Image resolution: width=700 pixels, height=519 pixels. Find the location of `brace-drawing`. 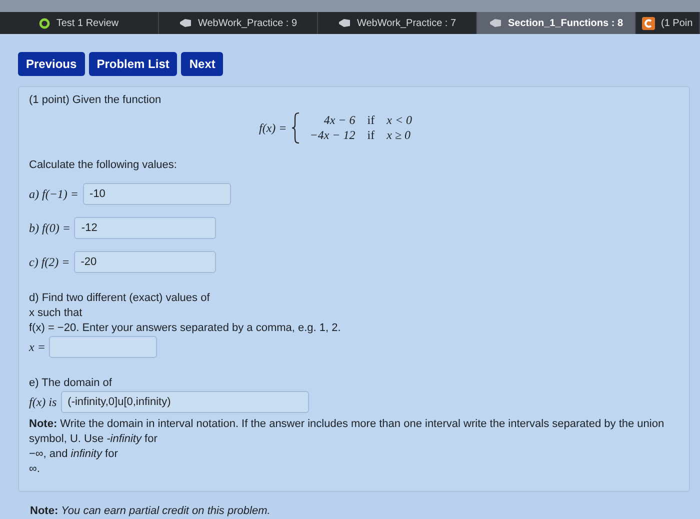

brace-drawing is located at coordinates (295, 128).